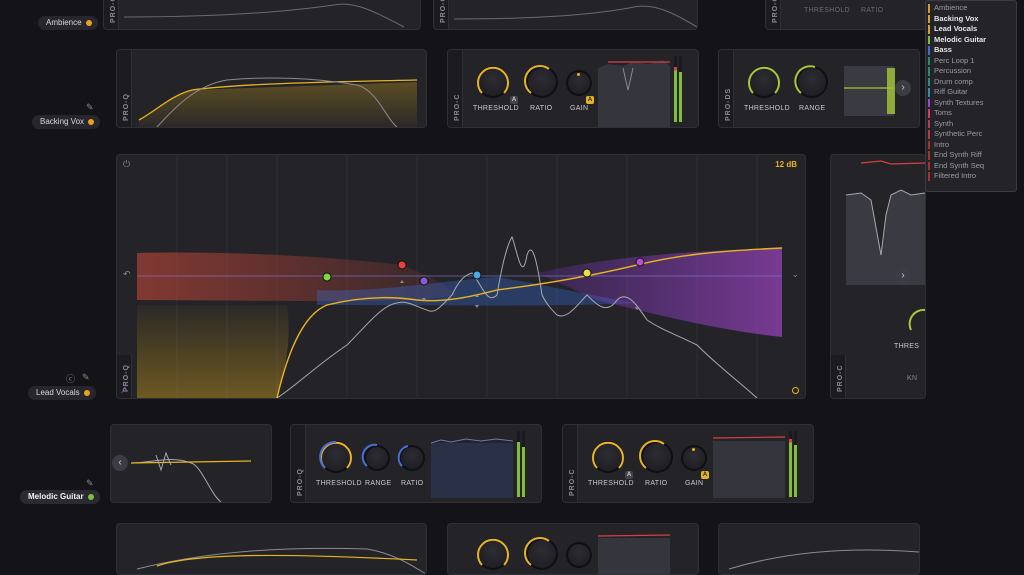 The width and height of the screenshot is (1024, 575). I want to click on track-label-backing-vox: Backing Vox, so click(66, 122).